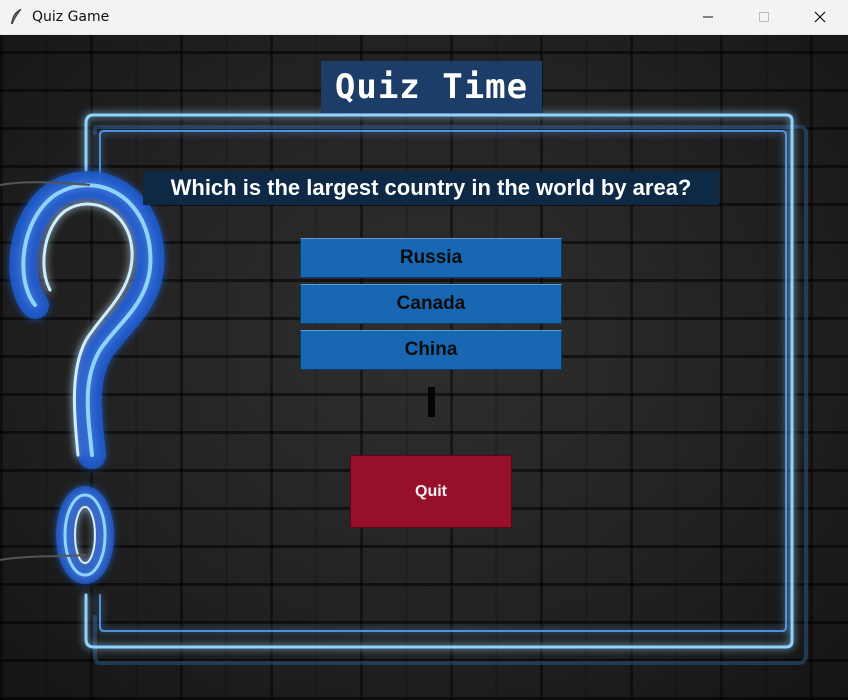 The image size is (848, 700). I want to click on feedback-label, so click(431, 402).